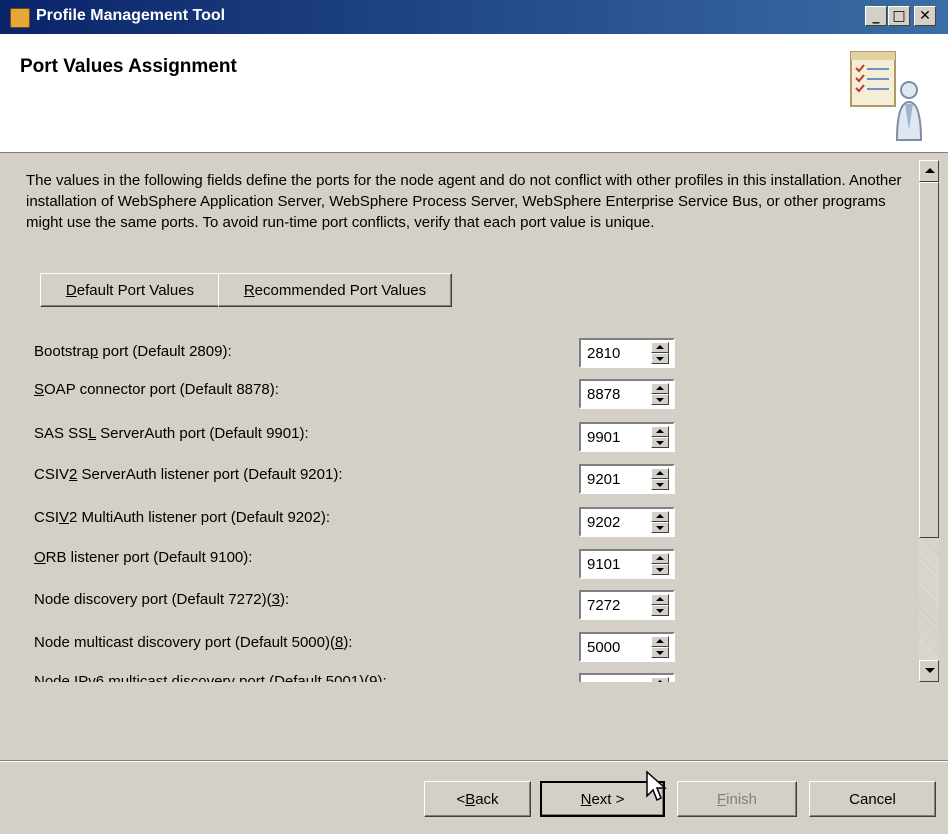 This screenshot has height=834, width=948. I want to click on vertical-scrollbar, so click(929, 421).